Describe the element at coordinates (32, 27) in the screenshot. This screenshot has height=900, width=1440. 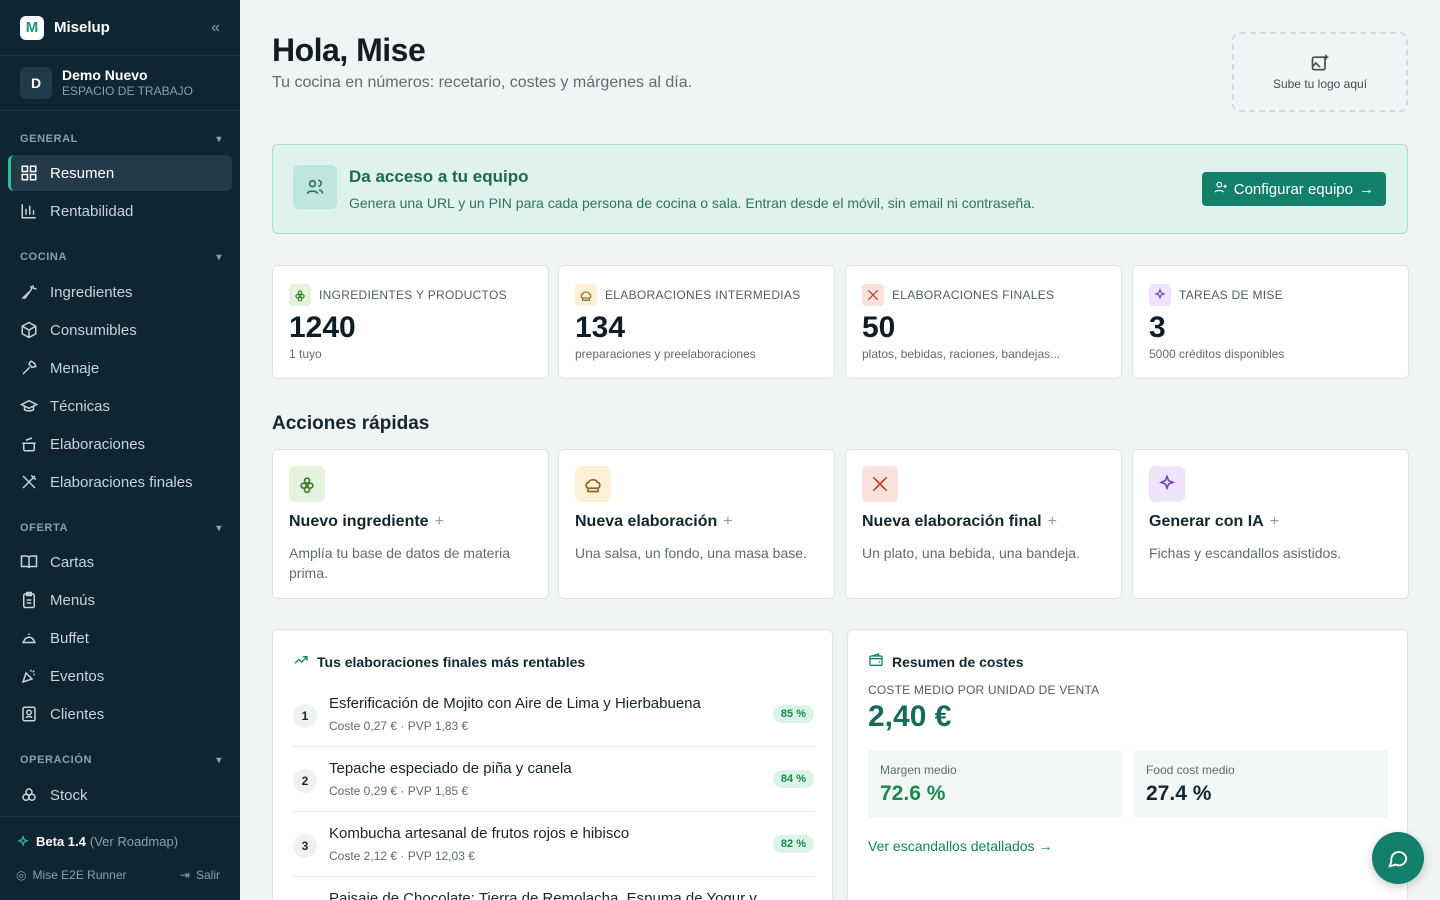
I see `app-logo: M` at that location.